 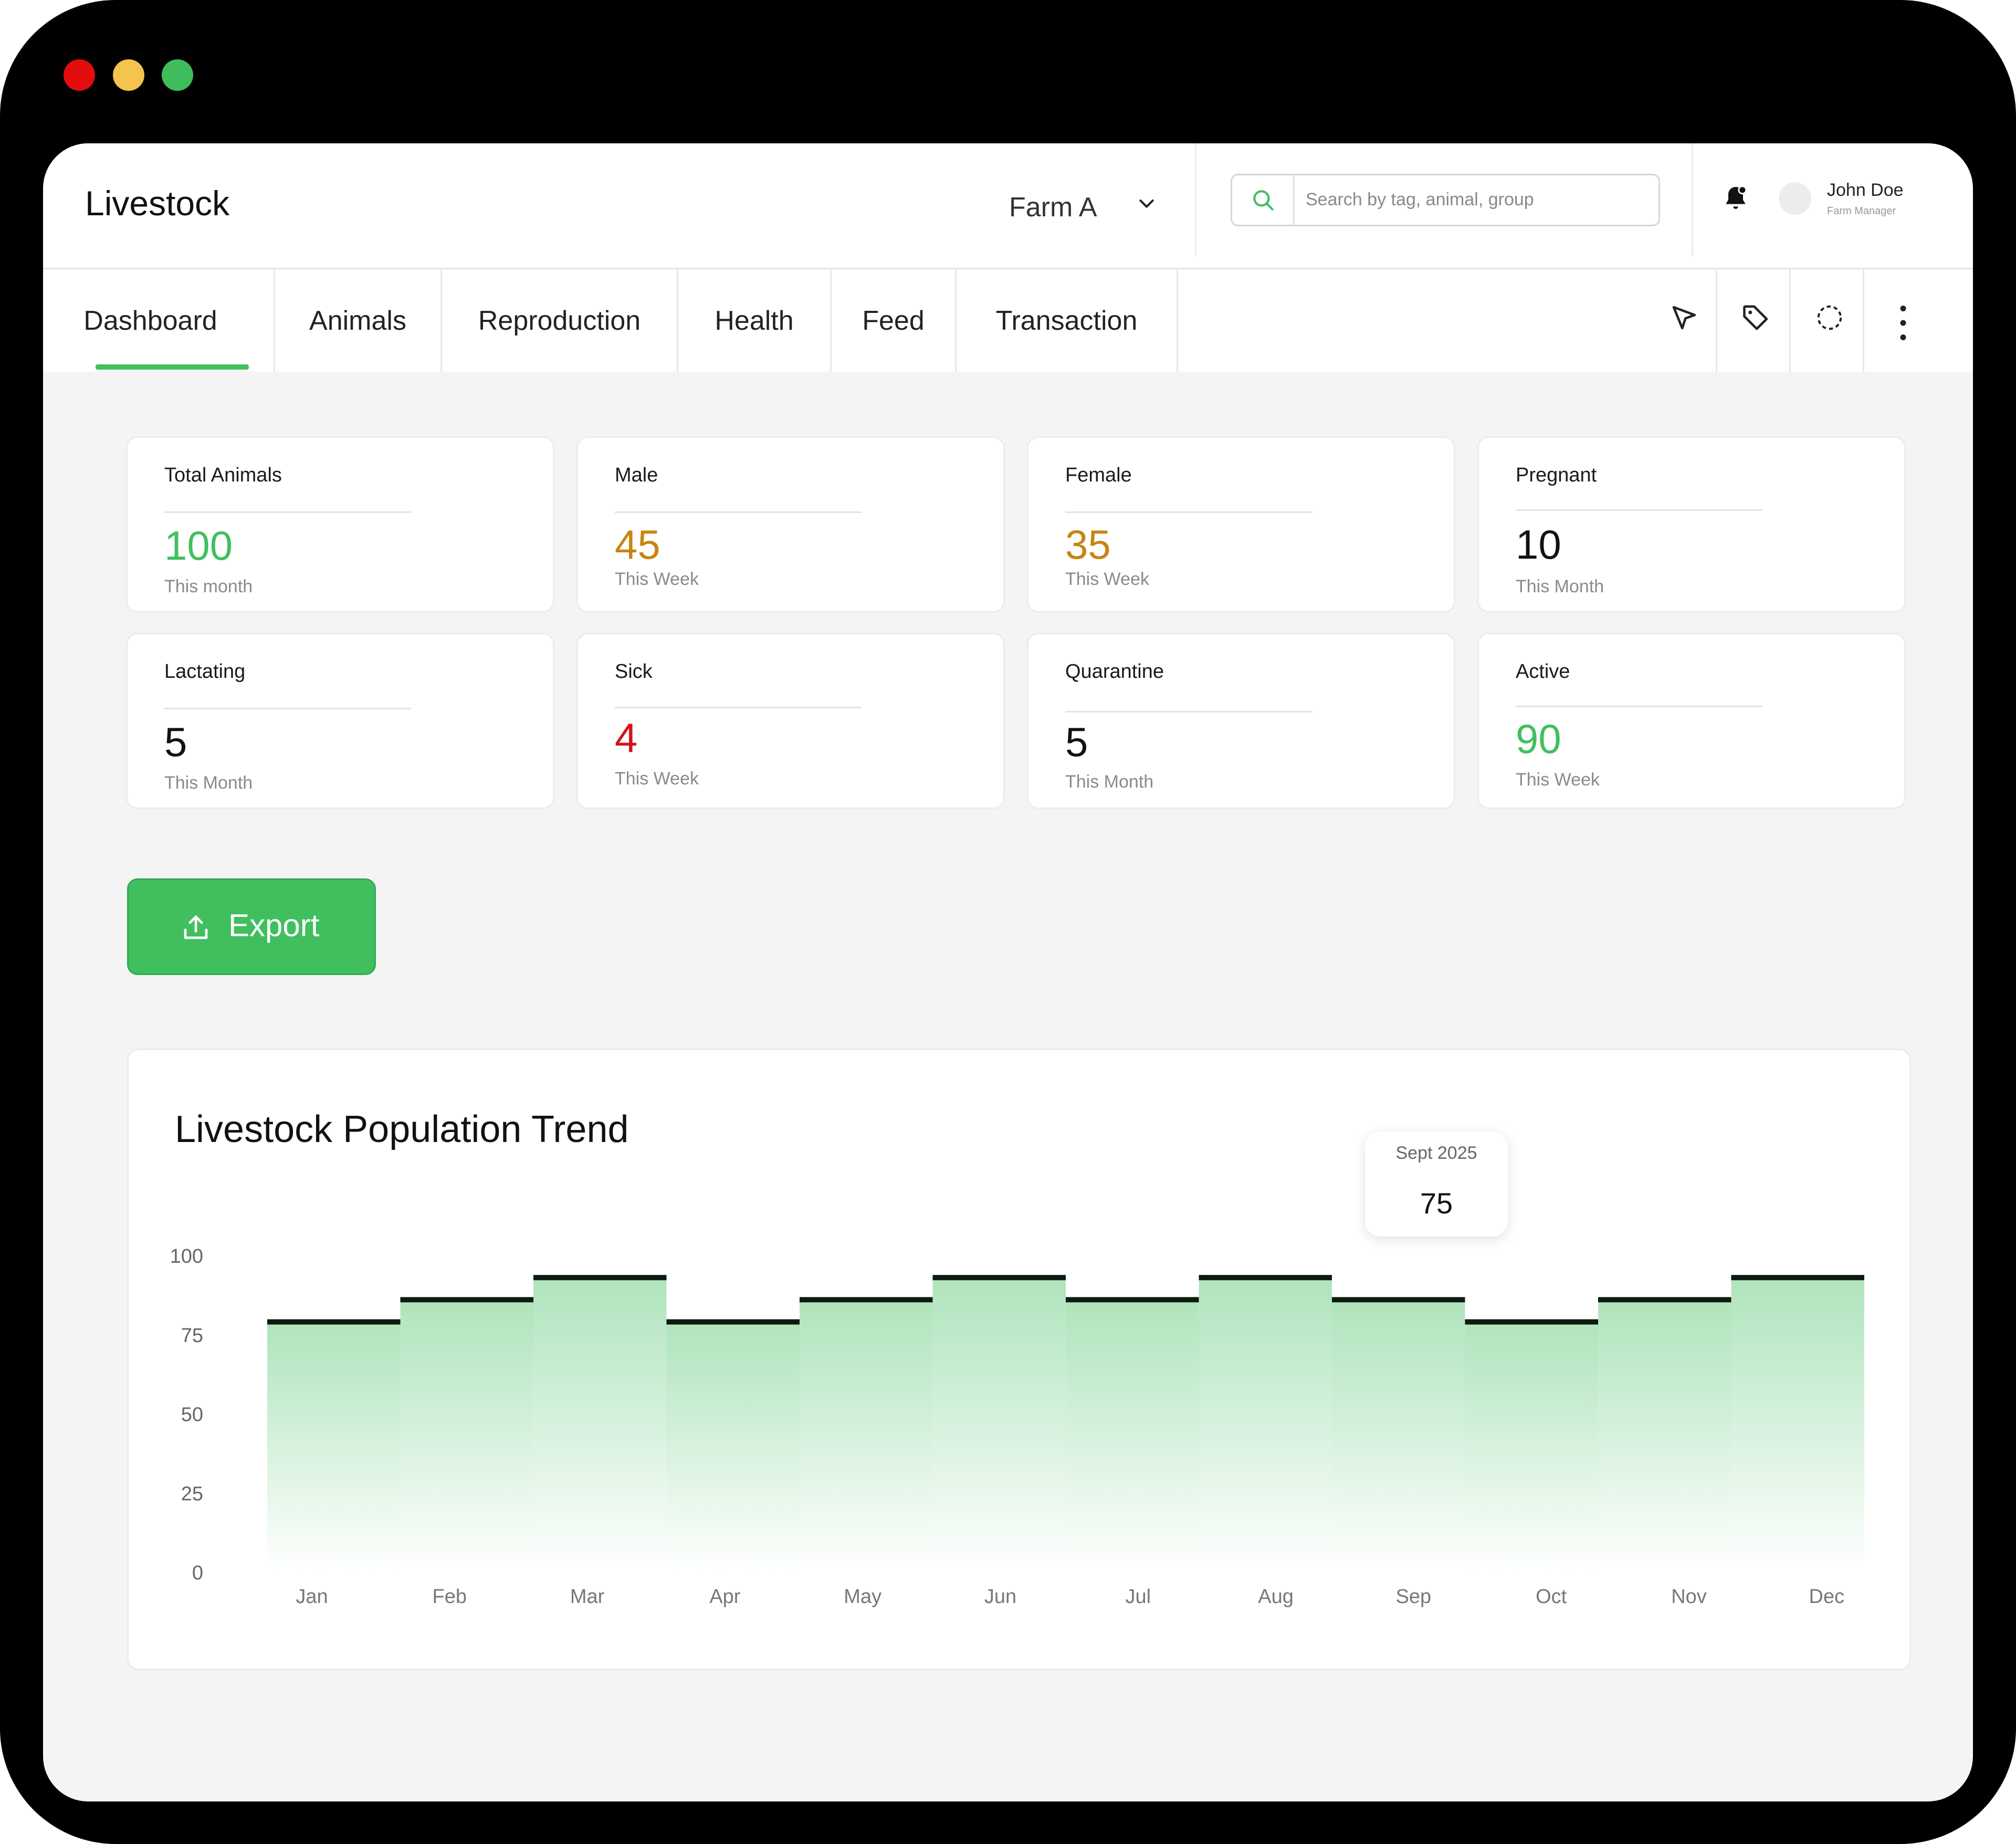 What do you see at coordinates (790, 721) in the screenshot?
I see `stat-card-sick: Sick 4 This Week` at bounding box center [790, 721].